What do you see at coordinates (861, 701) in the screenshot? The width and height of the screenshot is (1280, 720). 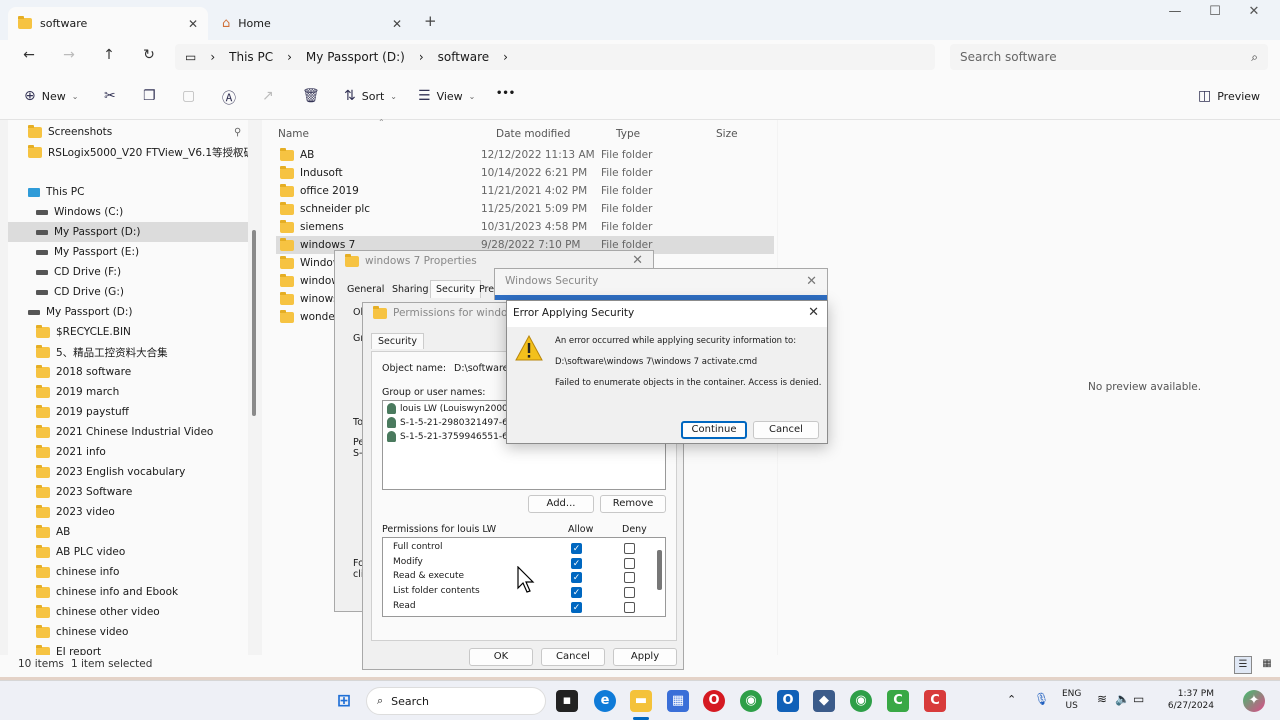 I see `chrome-profile-icon: ◉` at bounding box center [861, 701].